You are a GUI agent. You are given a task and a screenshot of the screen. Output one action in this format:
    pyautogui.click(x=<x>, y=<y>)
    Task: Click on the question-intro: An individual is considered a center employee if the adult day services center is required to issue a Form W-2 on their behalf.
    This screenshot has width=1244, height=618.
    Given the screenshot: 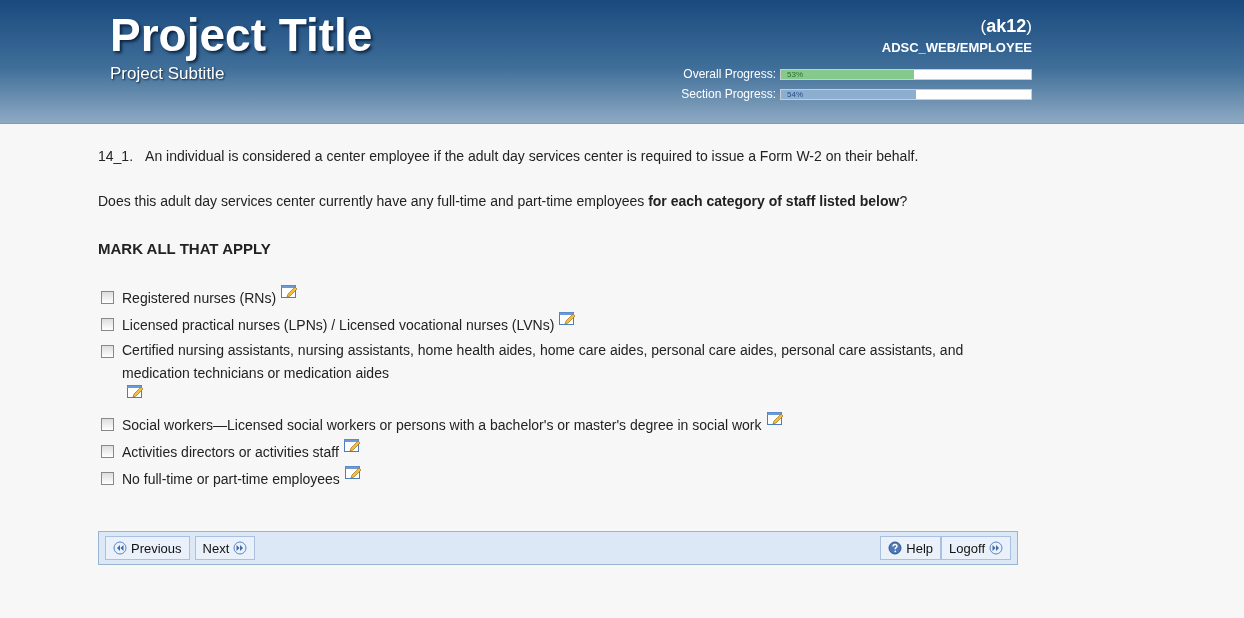 What is the action you would take?
    pyautogui.click(x=532, y=156)
    